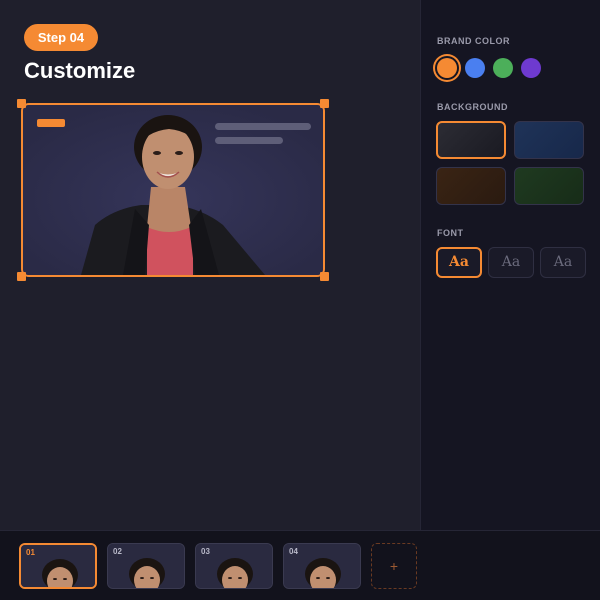 Image resolution: width=600 pixels, height=600 pixels. What do you see at coordinates (549, 140) in the screenshot?
I see `background-option-navy` at bounding box center [549, 140].